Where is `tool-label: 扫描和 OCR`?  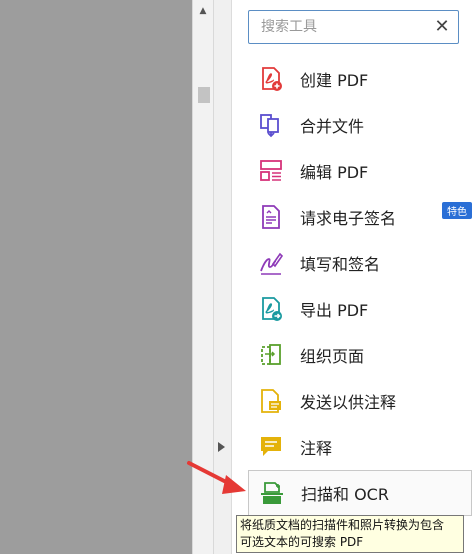
tool-label: 扫描和 OCR is located at coordinates (345, 494).